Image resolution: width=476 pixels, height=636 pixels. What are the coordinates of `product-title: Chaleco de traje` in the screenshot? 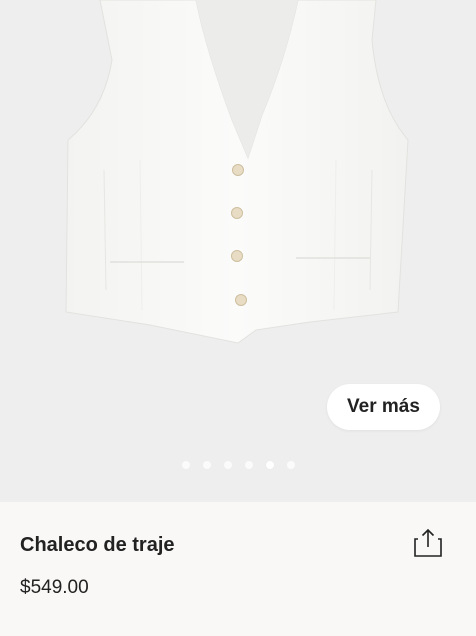 It's located at (97, 545).